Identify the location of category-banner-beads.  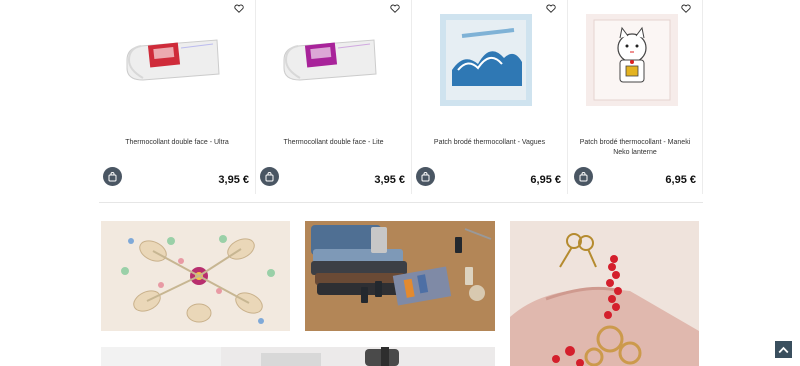
(604, 293).